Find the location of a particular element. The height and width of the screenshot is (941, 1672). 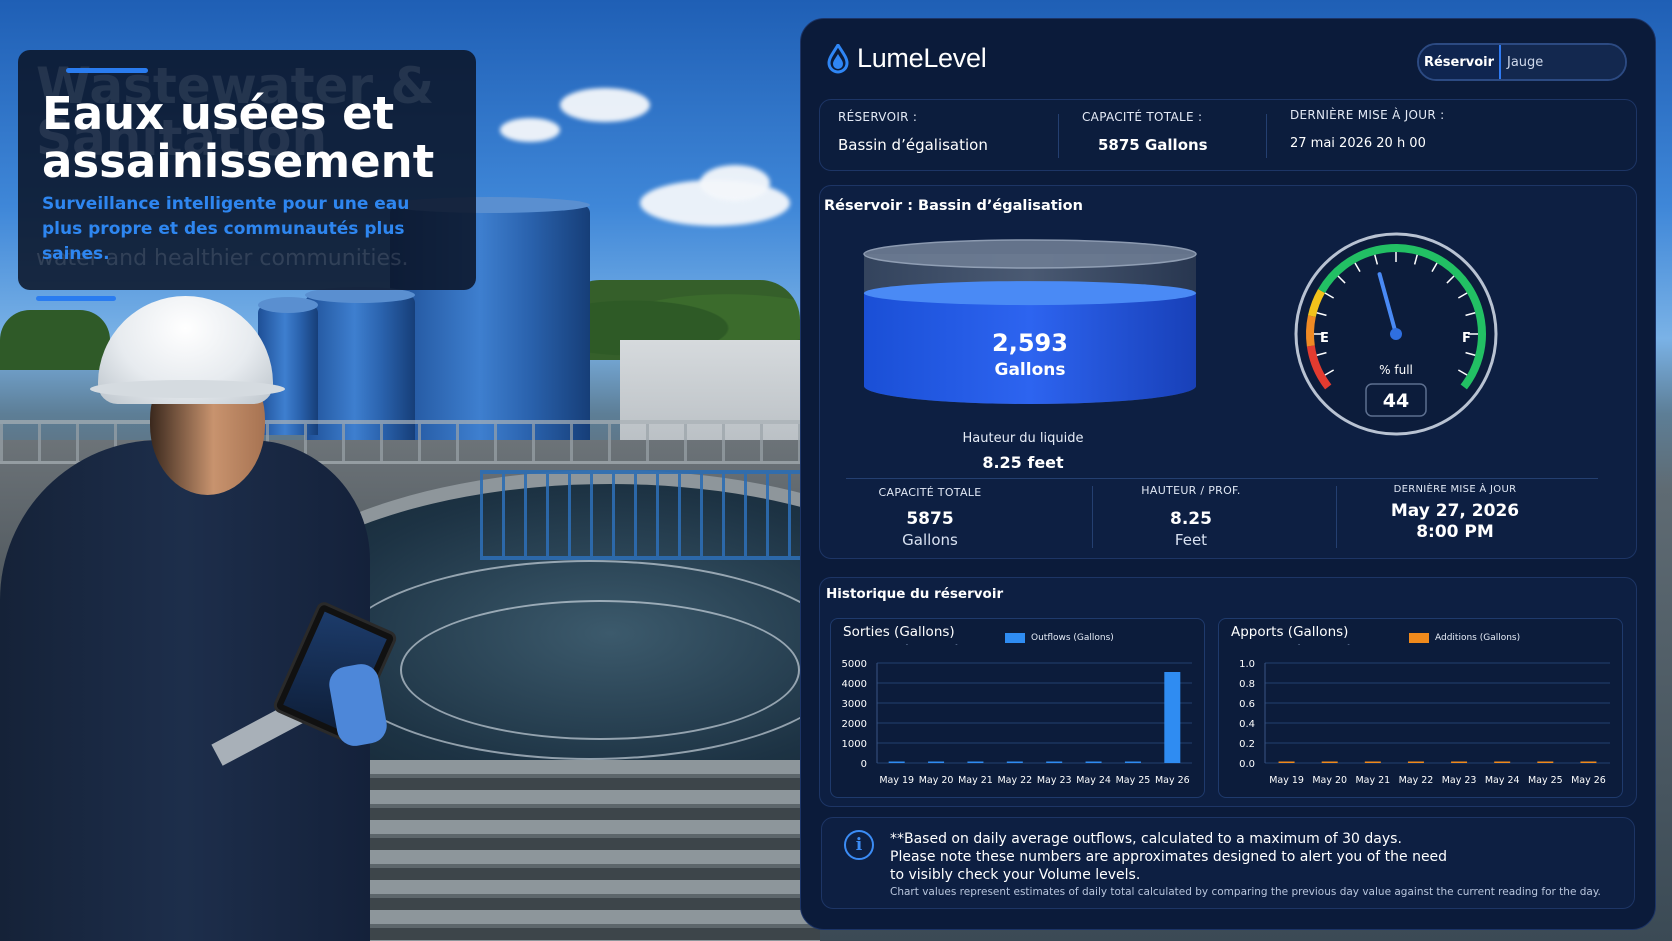

stat-height-value: 8.25 is located at coordinates (1191, 519).